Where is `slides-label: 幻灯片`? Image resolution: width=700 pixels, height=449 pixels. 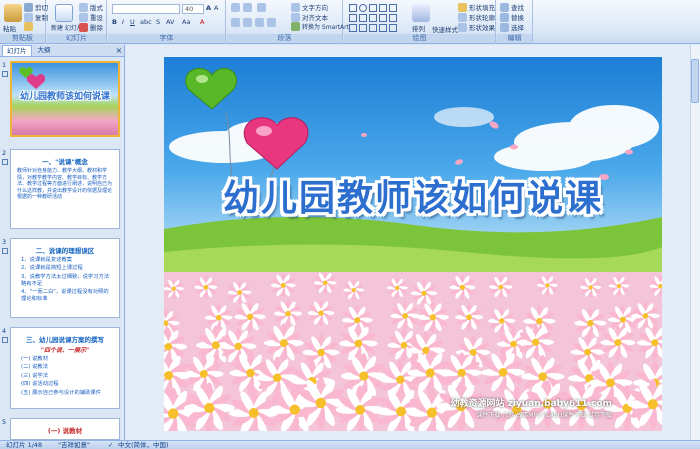
slides-label: 幻灯片 is located at coordinates (76, 38).